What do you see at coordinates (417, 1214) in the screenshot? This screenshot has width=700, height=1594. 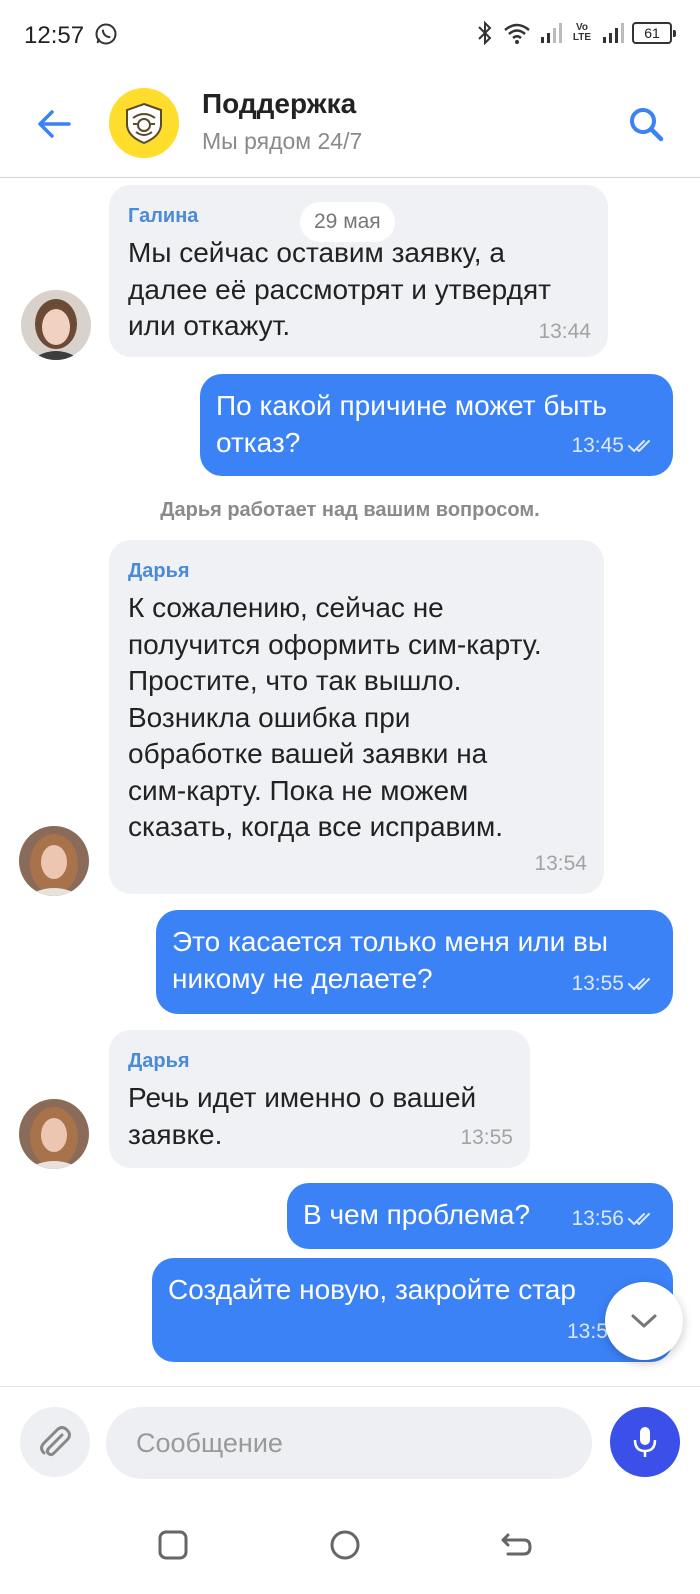 I see `message-text: В чем проблема?` at bounding box center [417, 1214].